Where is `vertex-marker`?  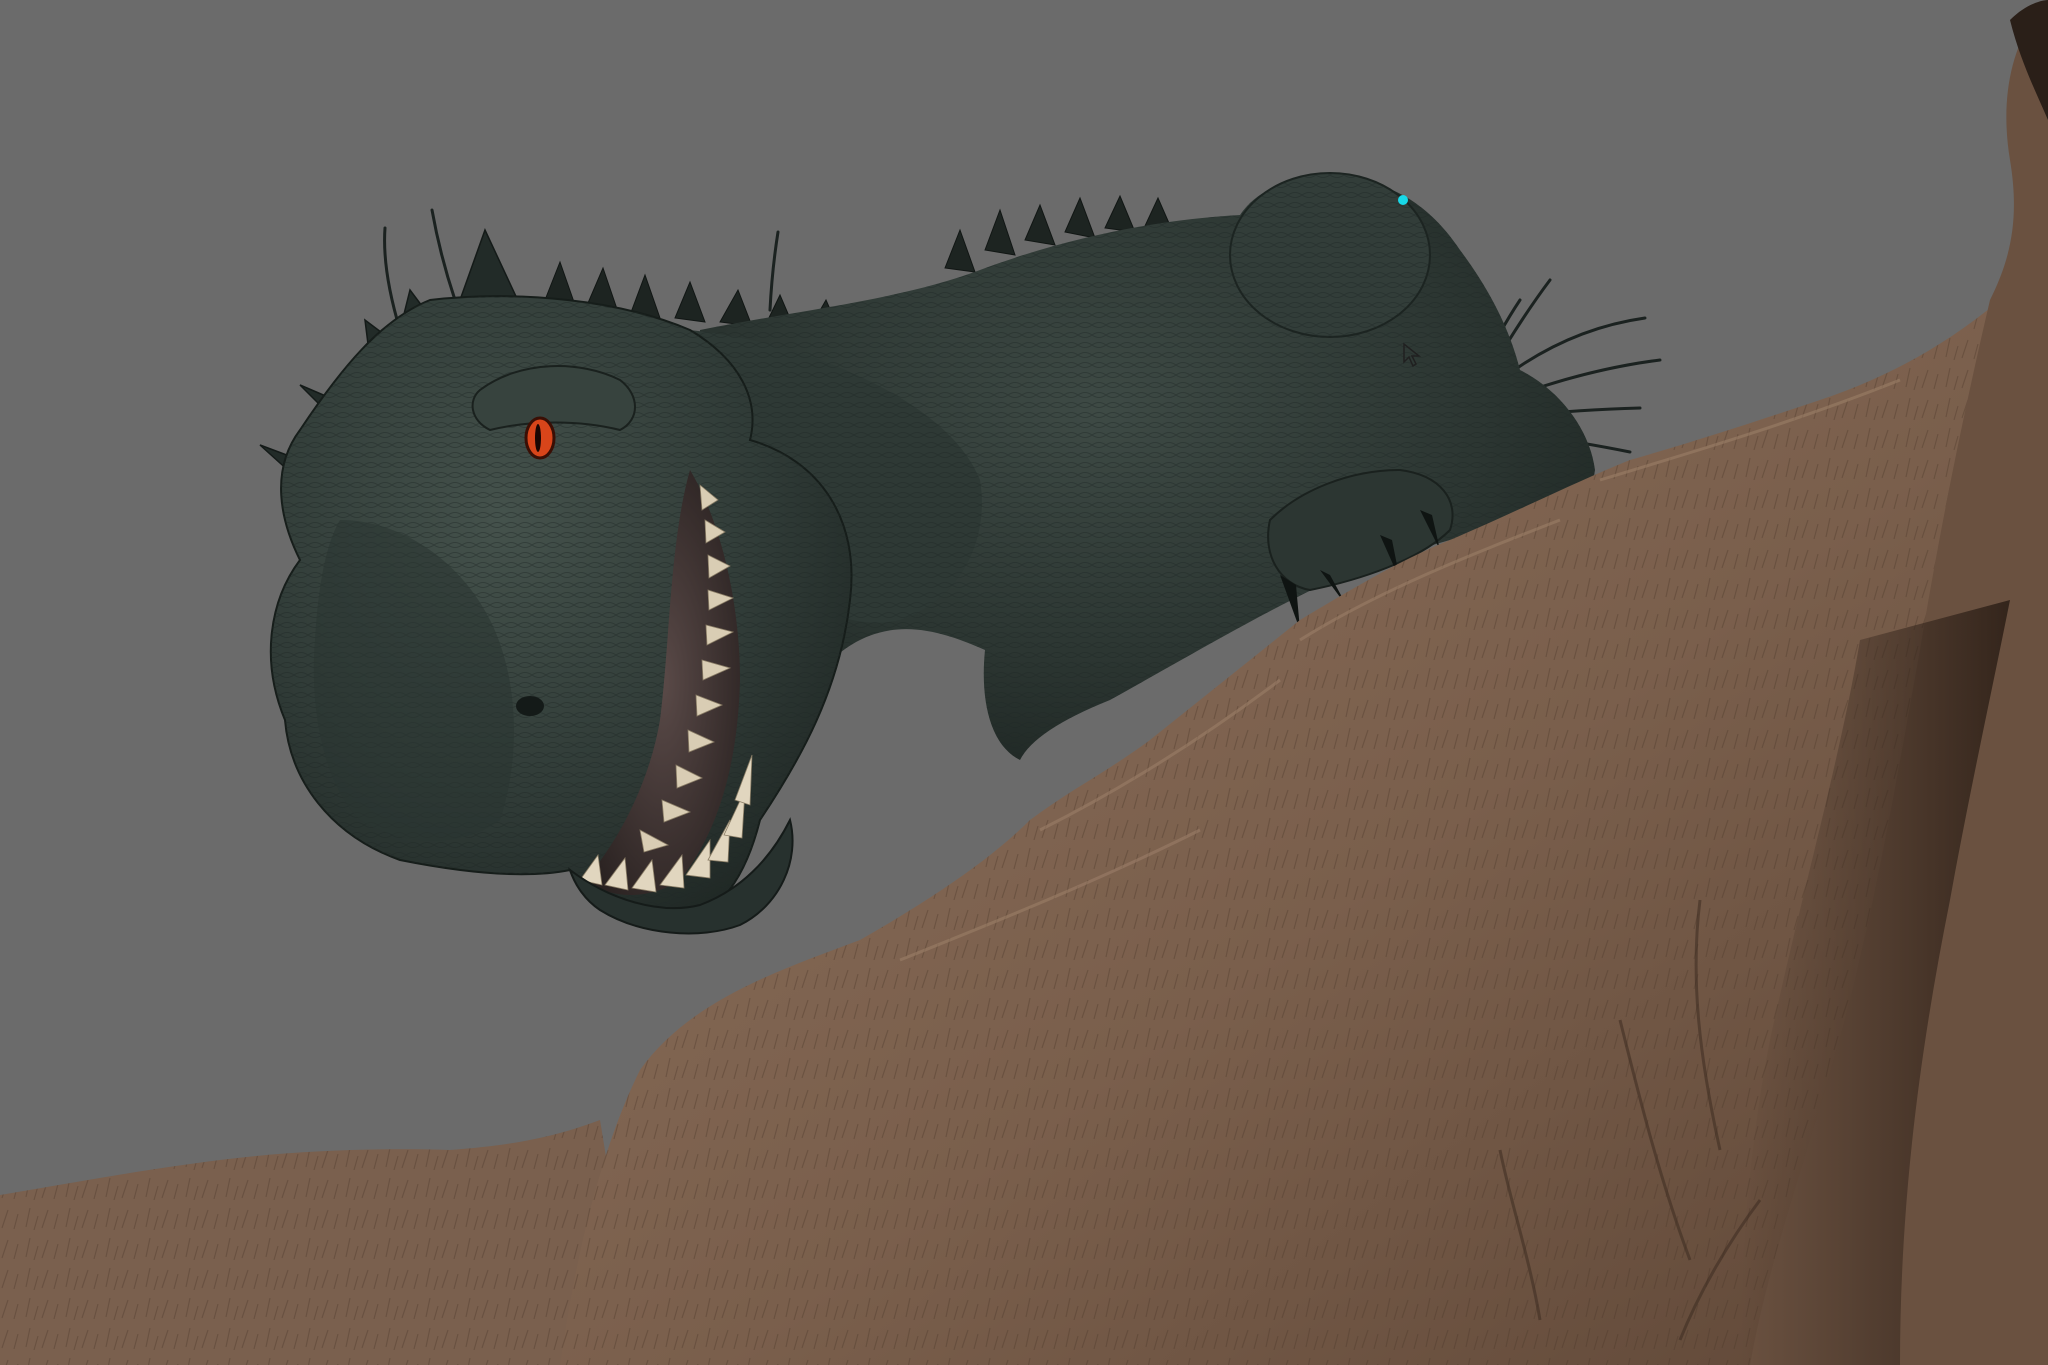 vertex-marker is located at coordinates (1403, 200).